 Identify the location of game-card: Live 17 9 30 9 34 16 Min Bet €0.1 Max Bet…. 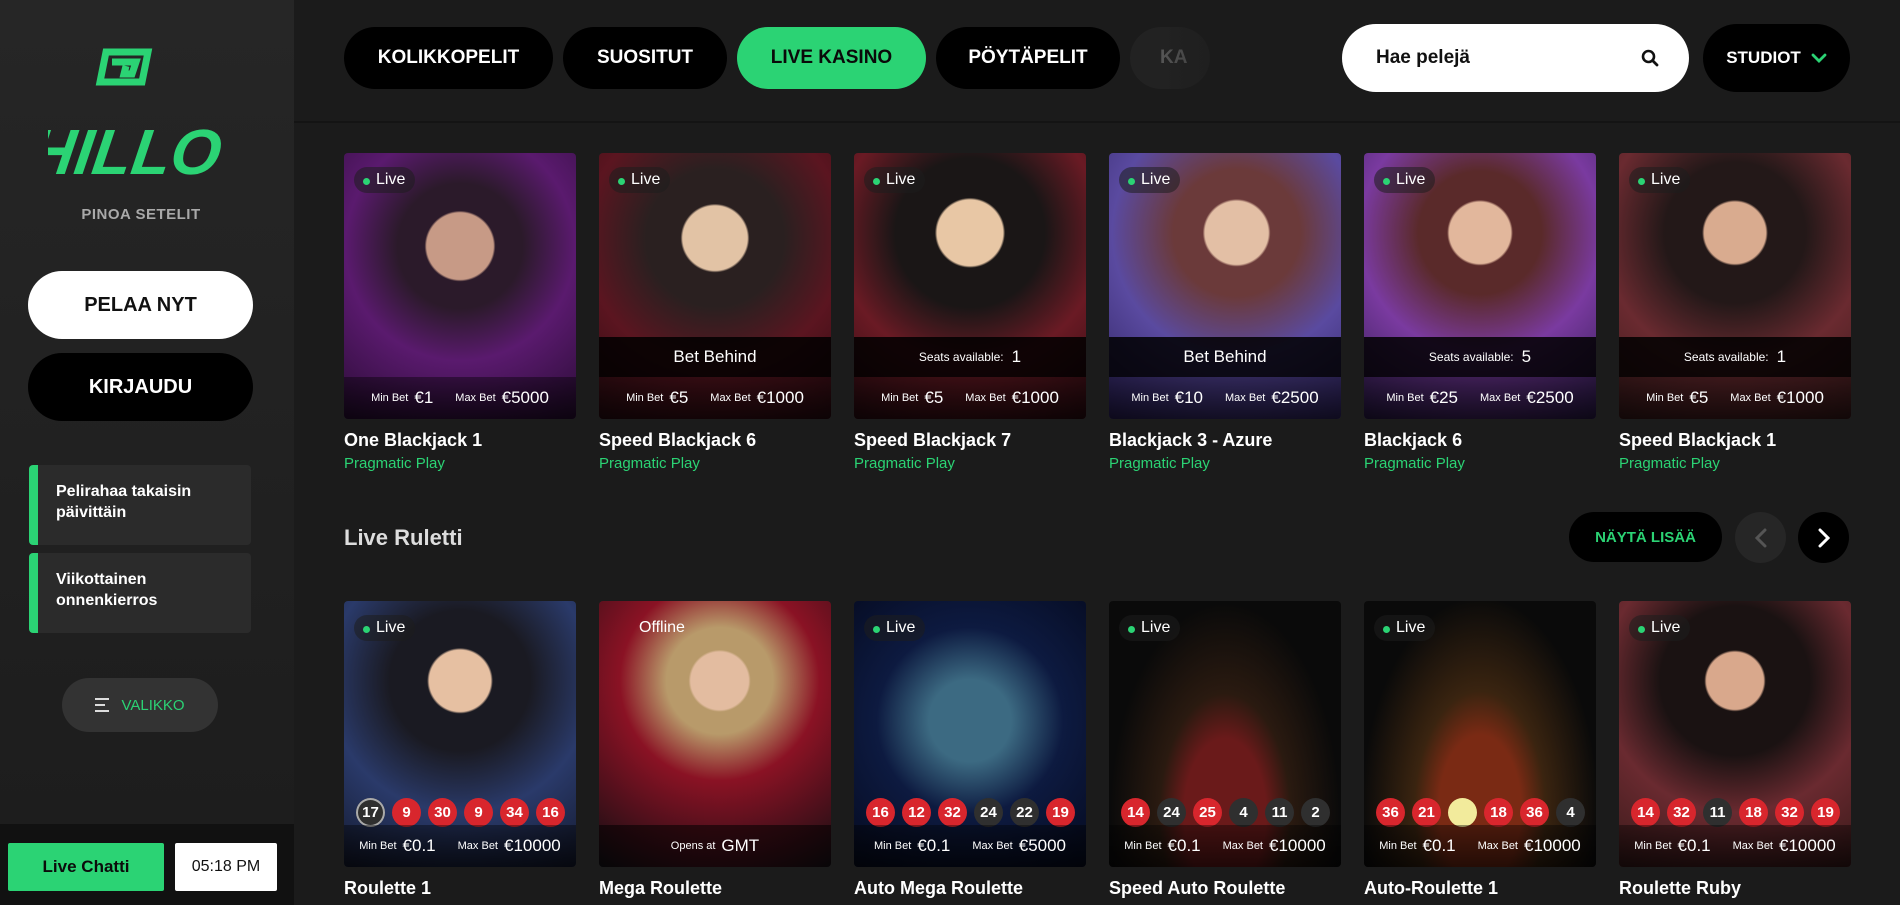
(460, 750).